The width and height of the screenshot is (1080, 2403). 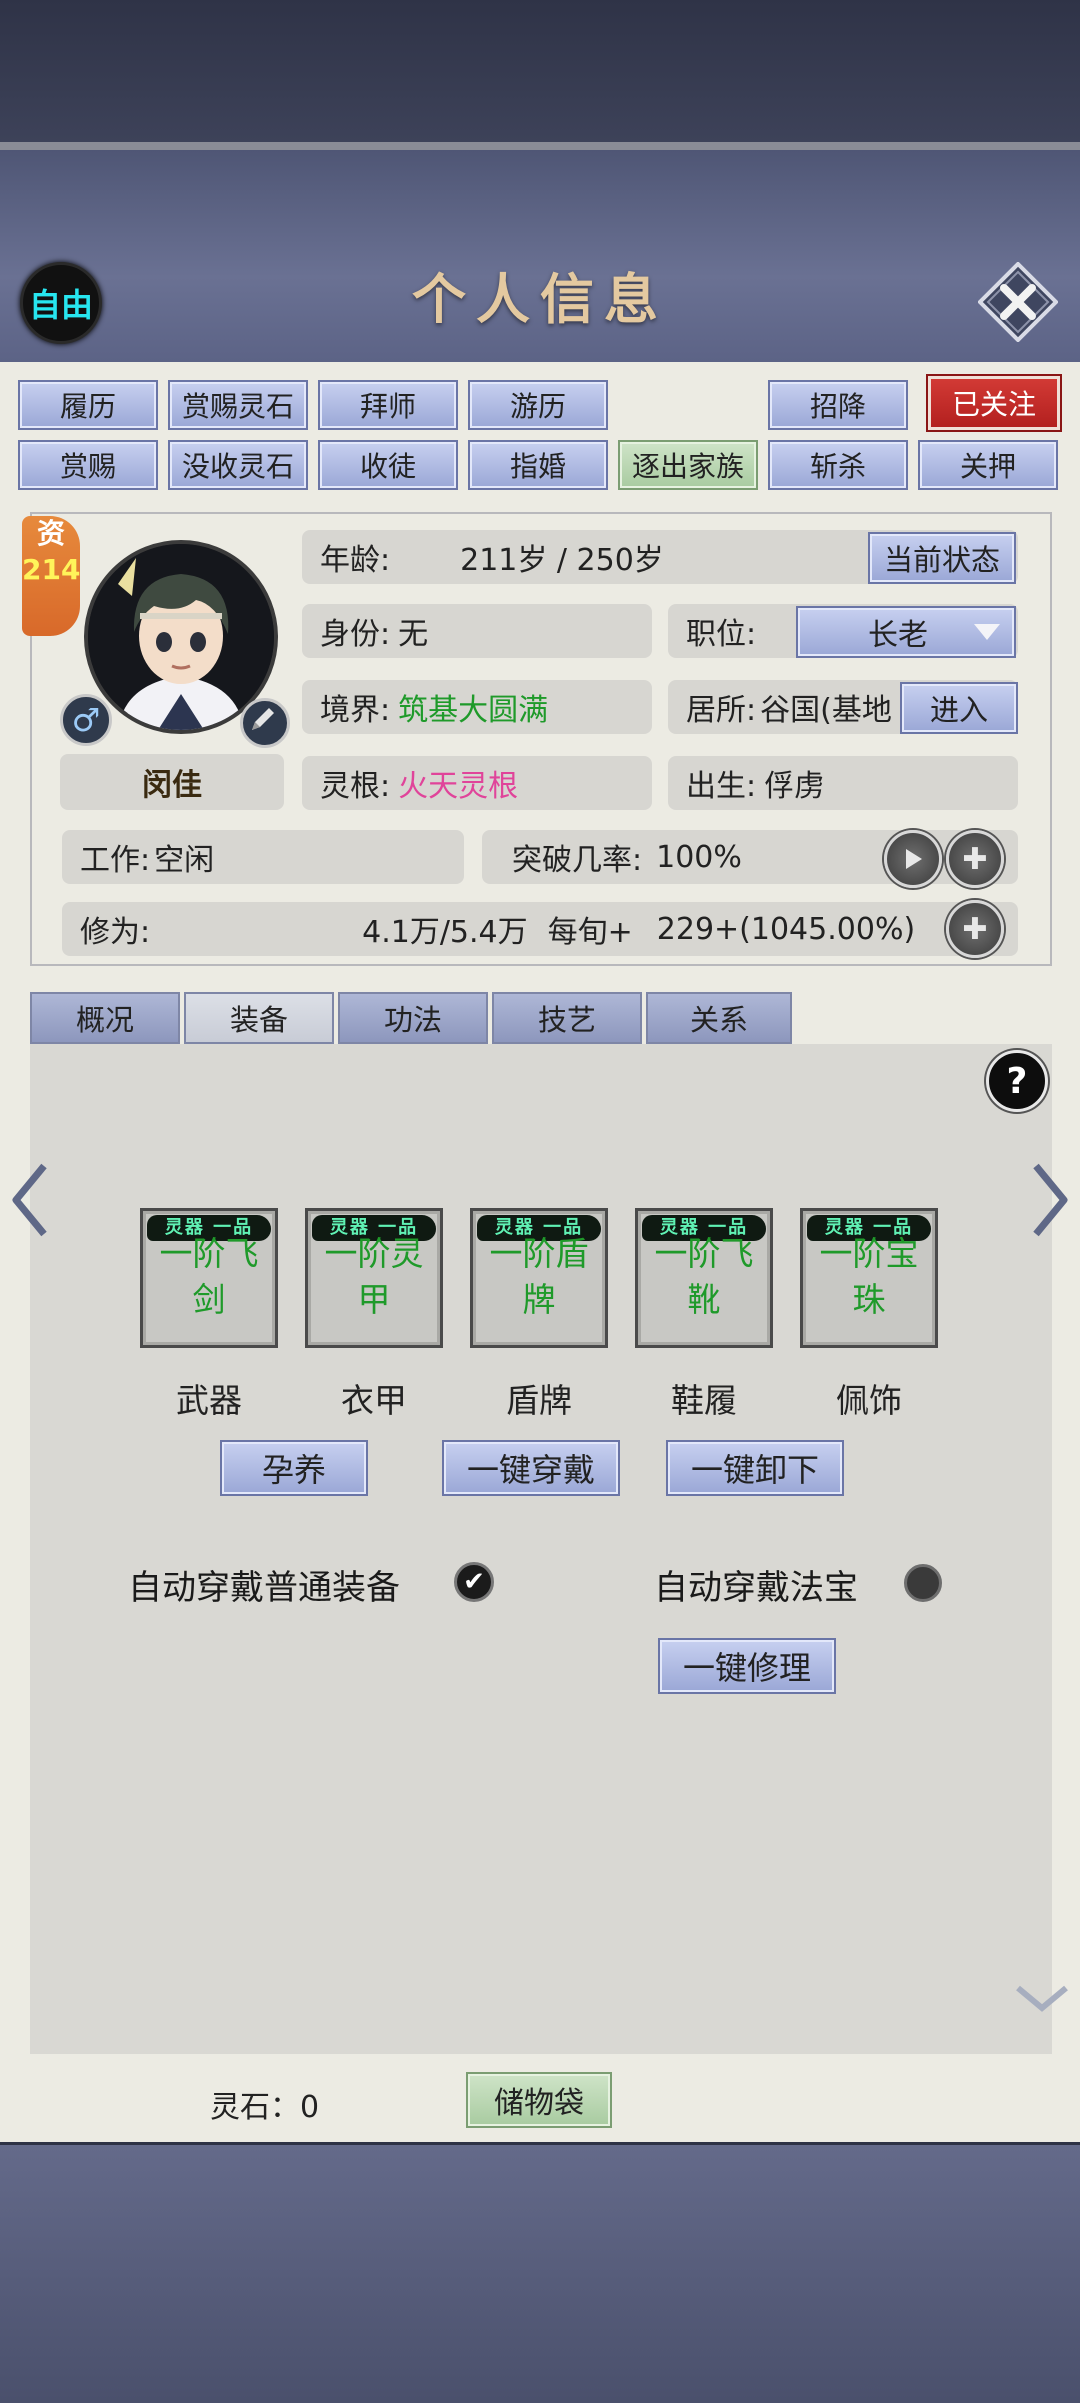 I want to click on residence-value: 谷国(基地, so click(x=826, y=710).